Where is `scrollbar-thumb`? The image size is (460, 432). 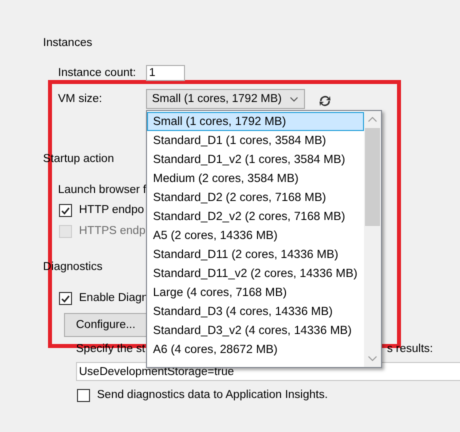
scrollbar-thumb is located at coordinates (372, 177).